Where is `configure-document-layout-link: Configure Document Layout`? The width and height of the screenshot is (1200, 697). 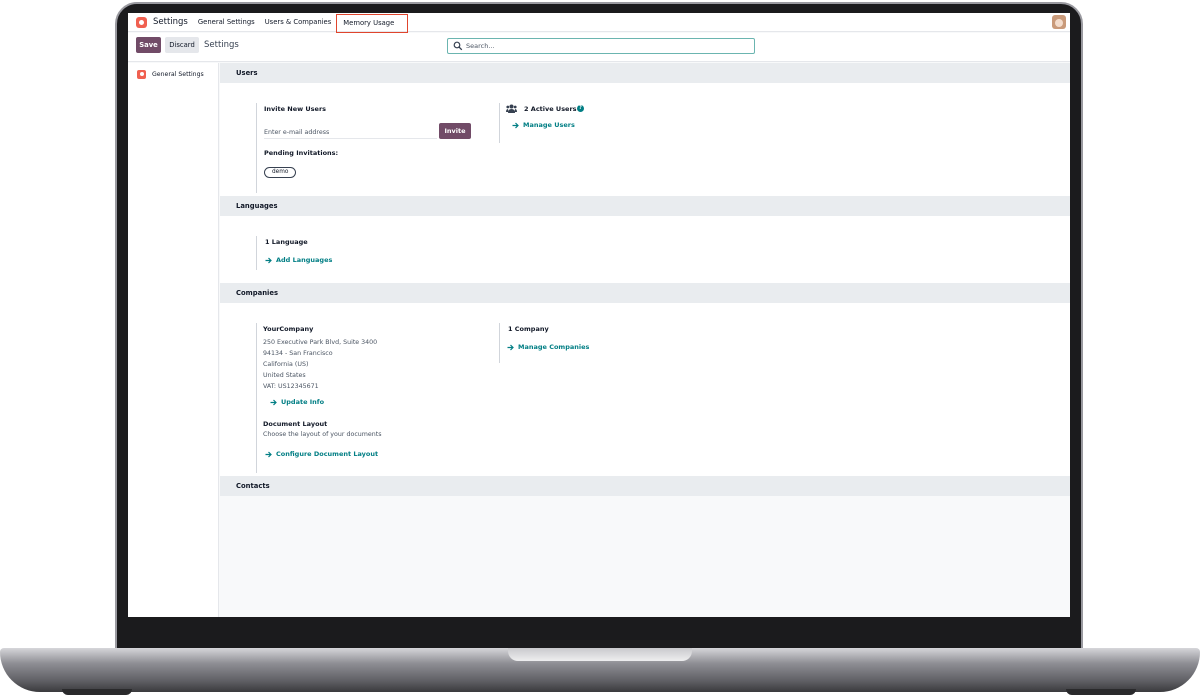
configure-document-layout-link: Configure Document Layout is located at coordinates (321, 454).